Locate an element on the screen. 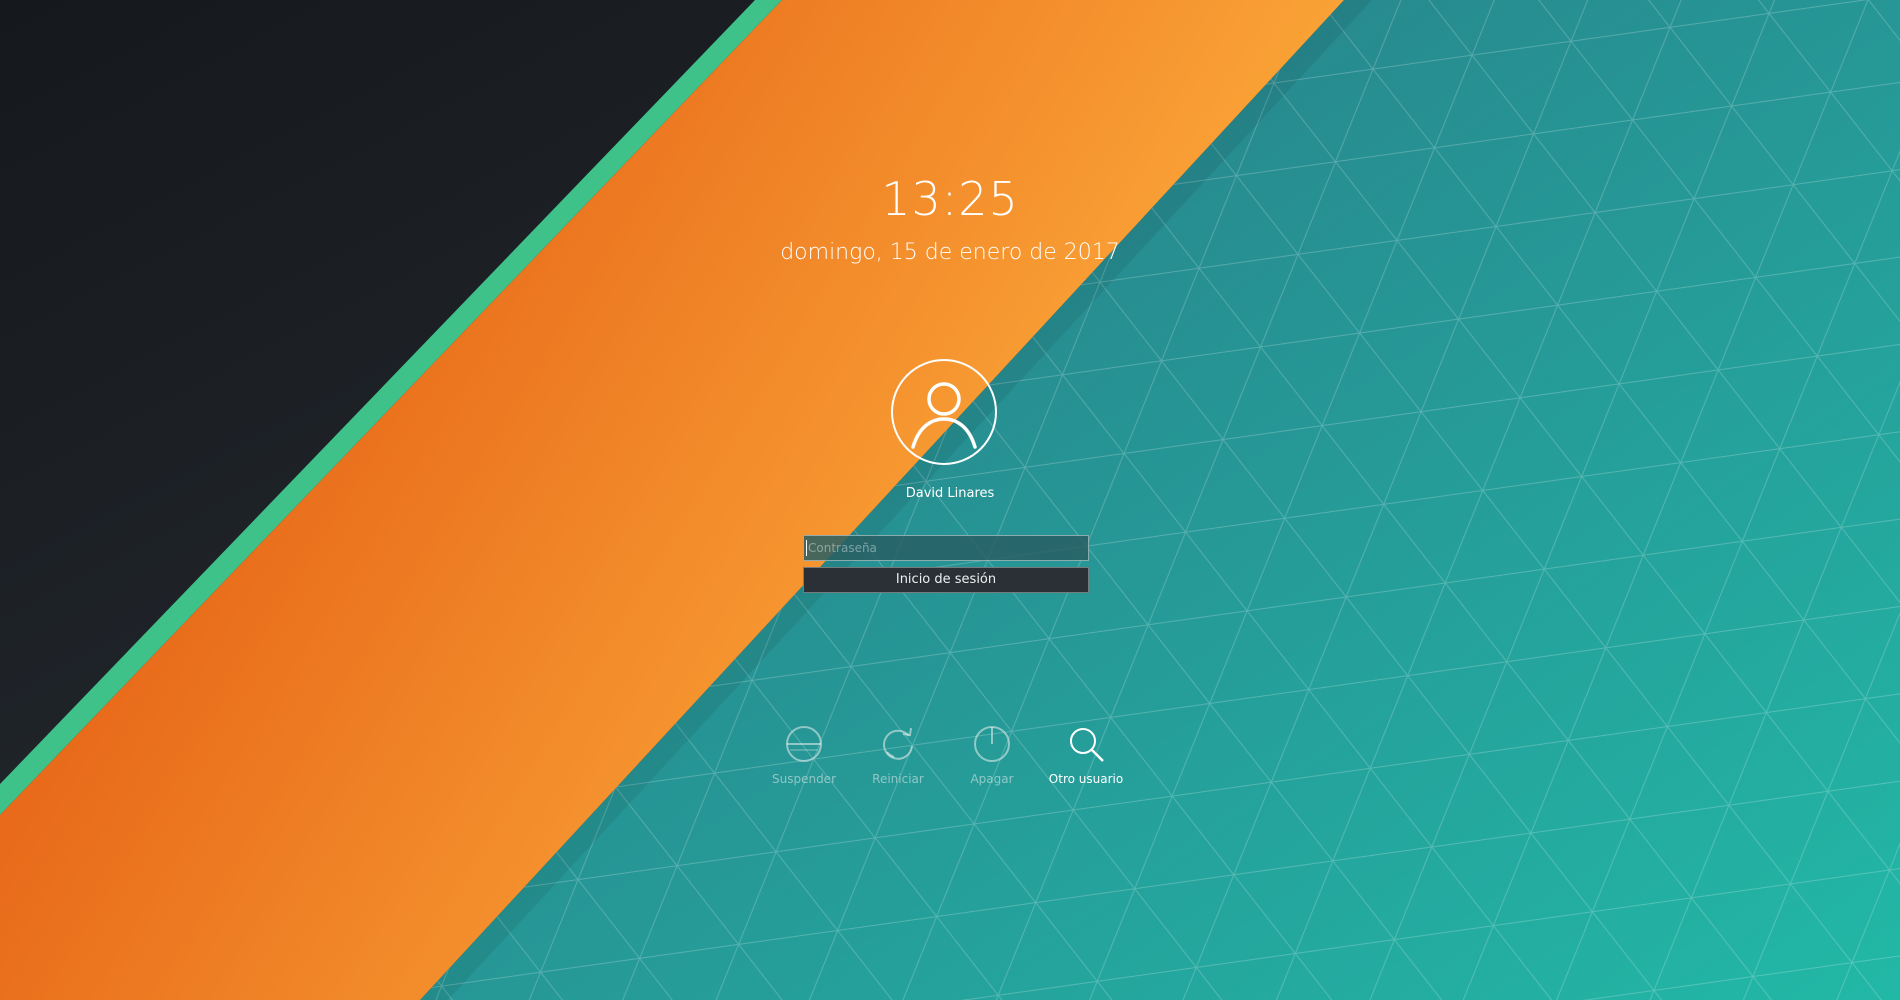 The image size is (1900, 1000). suspend-icon is located at coordinates (804, 744).